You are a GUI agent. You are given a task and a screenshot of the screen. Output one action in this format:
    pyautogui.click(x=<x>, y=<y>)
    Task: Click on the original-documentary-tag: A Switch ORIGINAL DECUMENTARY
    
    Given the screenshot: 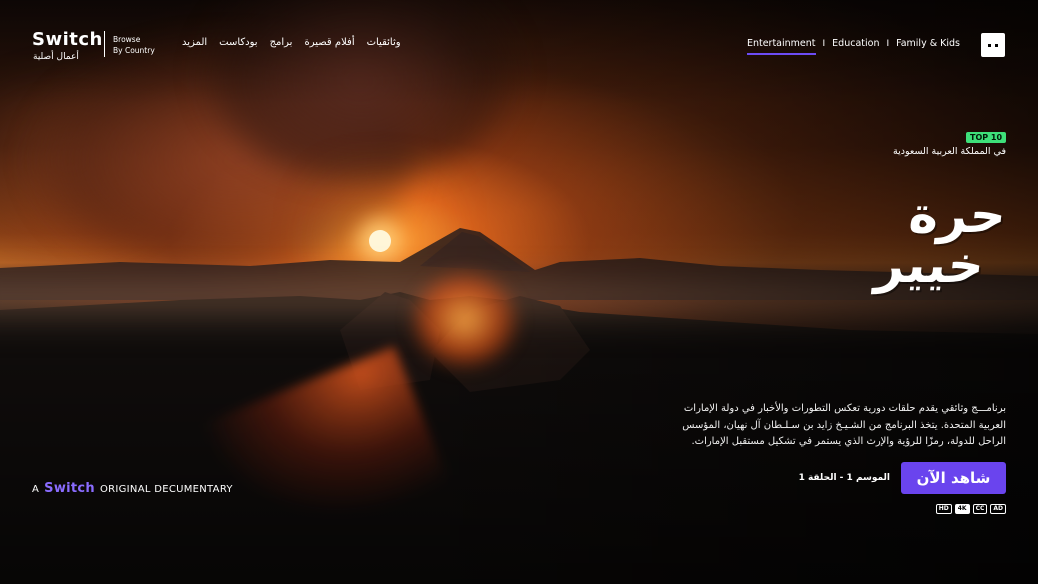 What is the action you would take?
    pyautogui.click(x=132, y=488)
    